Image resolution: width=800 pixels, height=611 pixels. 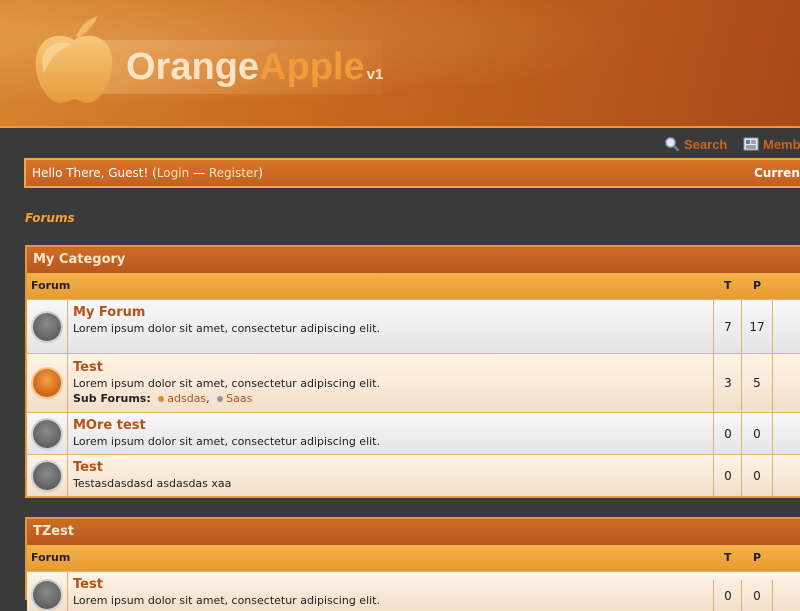 I want to click on forum-description: Testasdasdasd asdasdas xaa, so click(x=152, y=483).